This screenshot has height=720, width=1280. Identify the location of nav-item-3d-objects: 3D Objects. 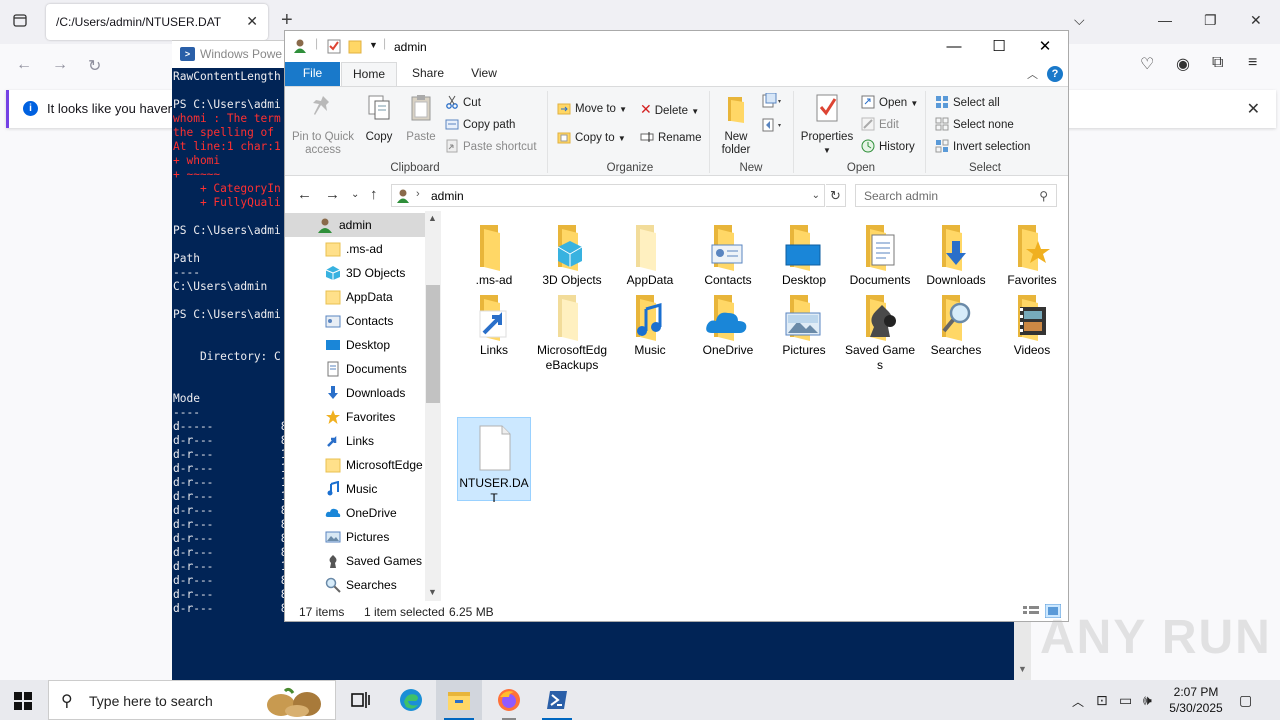
(355, 273).